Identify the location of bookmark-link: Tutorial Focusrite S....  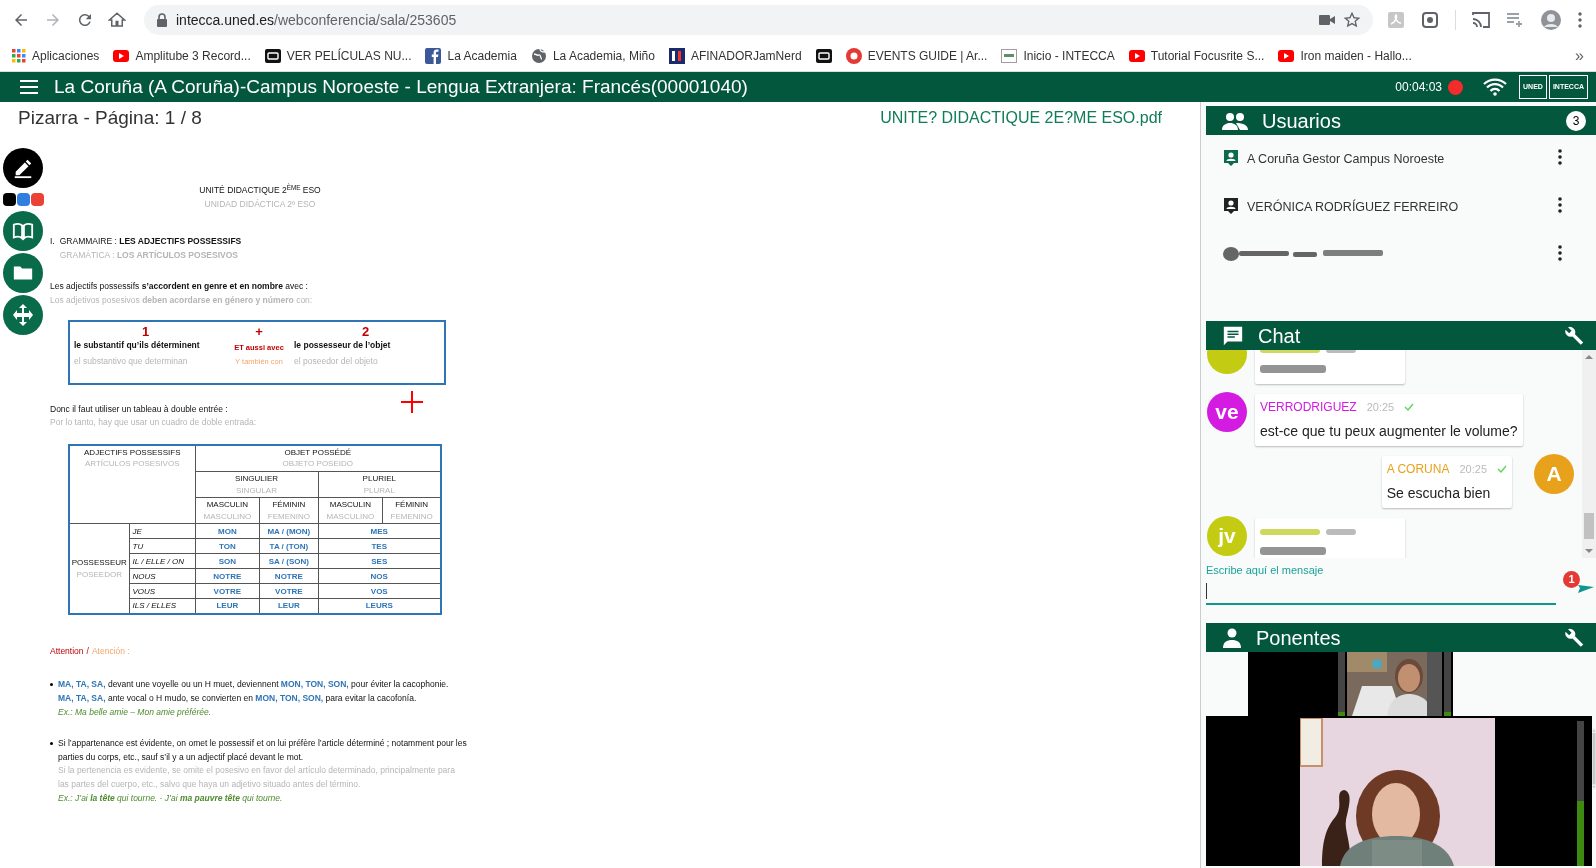
(1196, 55).